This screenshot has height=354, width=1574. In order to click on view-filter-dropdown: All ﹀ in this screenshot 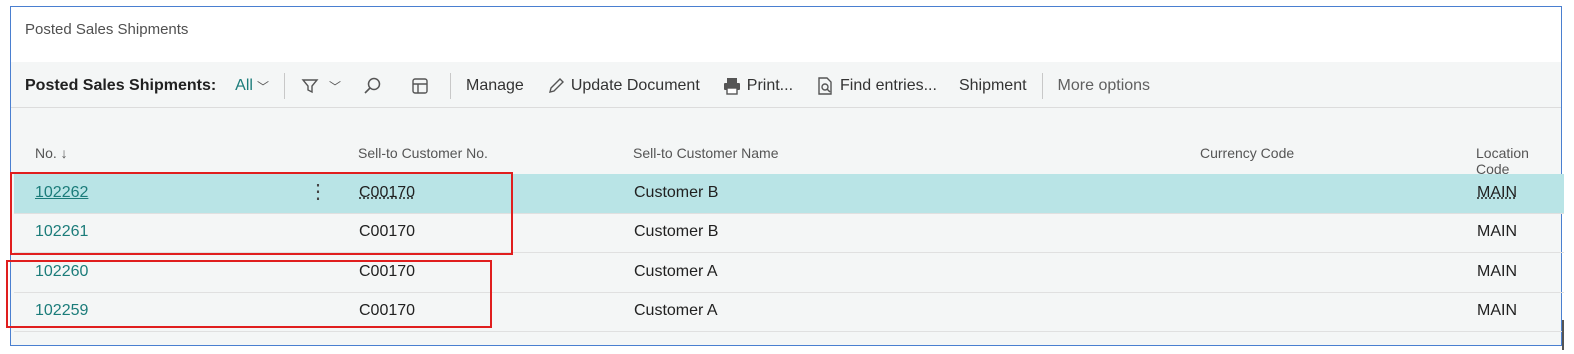, I will do `click(252, 86)`.